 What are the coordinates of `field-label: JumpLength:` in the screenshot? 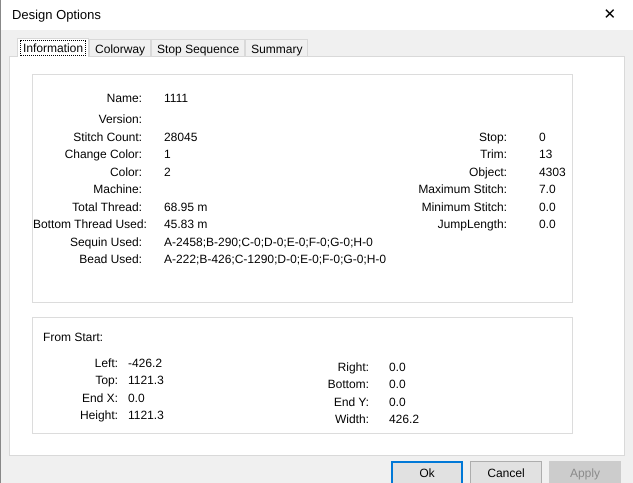 It's located at (471, 225).